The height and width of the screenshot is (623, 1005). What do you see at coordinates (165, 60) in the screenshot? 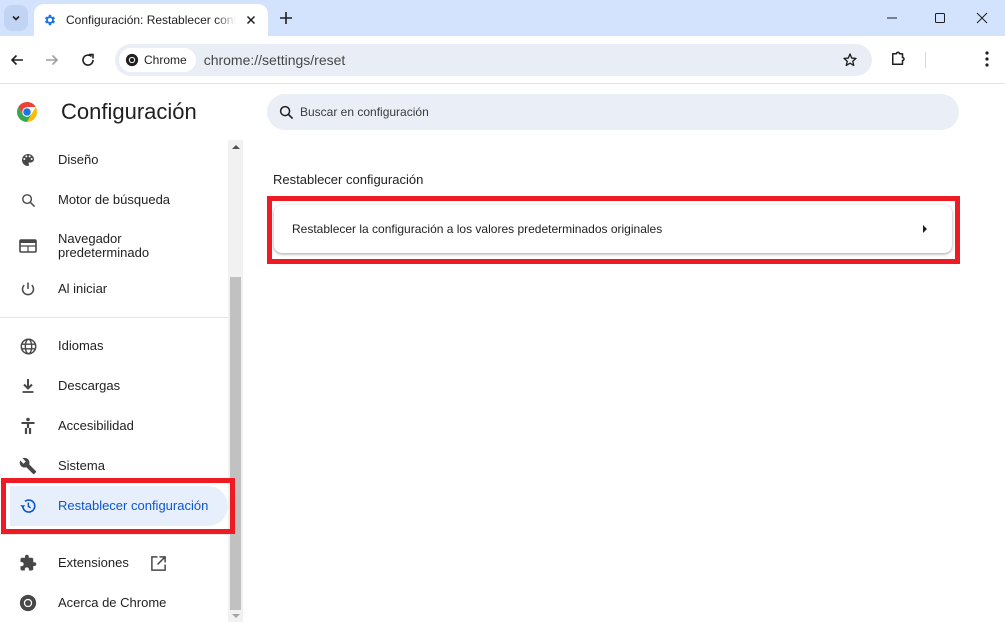
I see `site-chip-label: Chrome` at bounding box center [165, 60].